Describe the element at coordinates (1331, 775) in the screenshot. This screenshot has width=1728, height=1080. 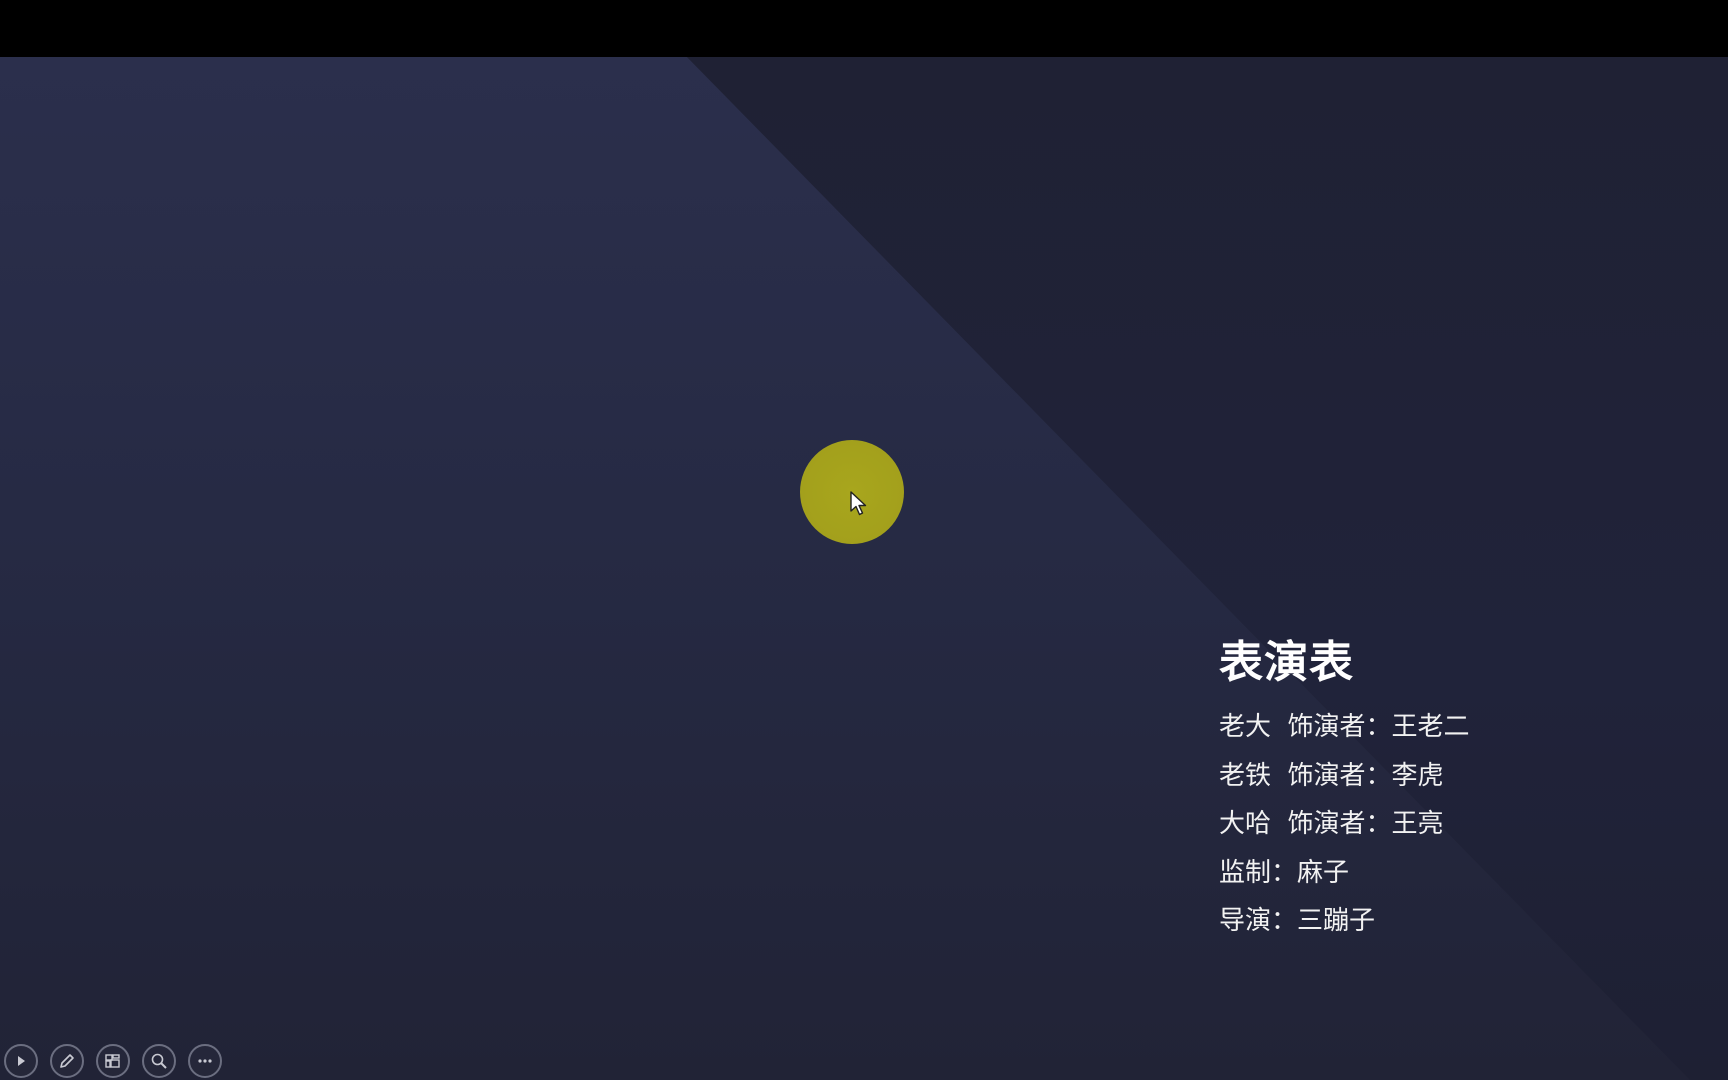
I see `credit-line: 老铁 饰演者：李虎` at that location.